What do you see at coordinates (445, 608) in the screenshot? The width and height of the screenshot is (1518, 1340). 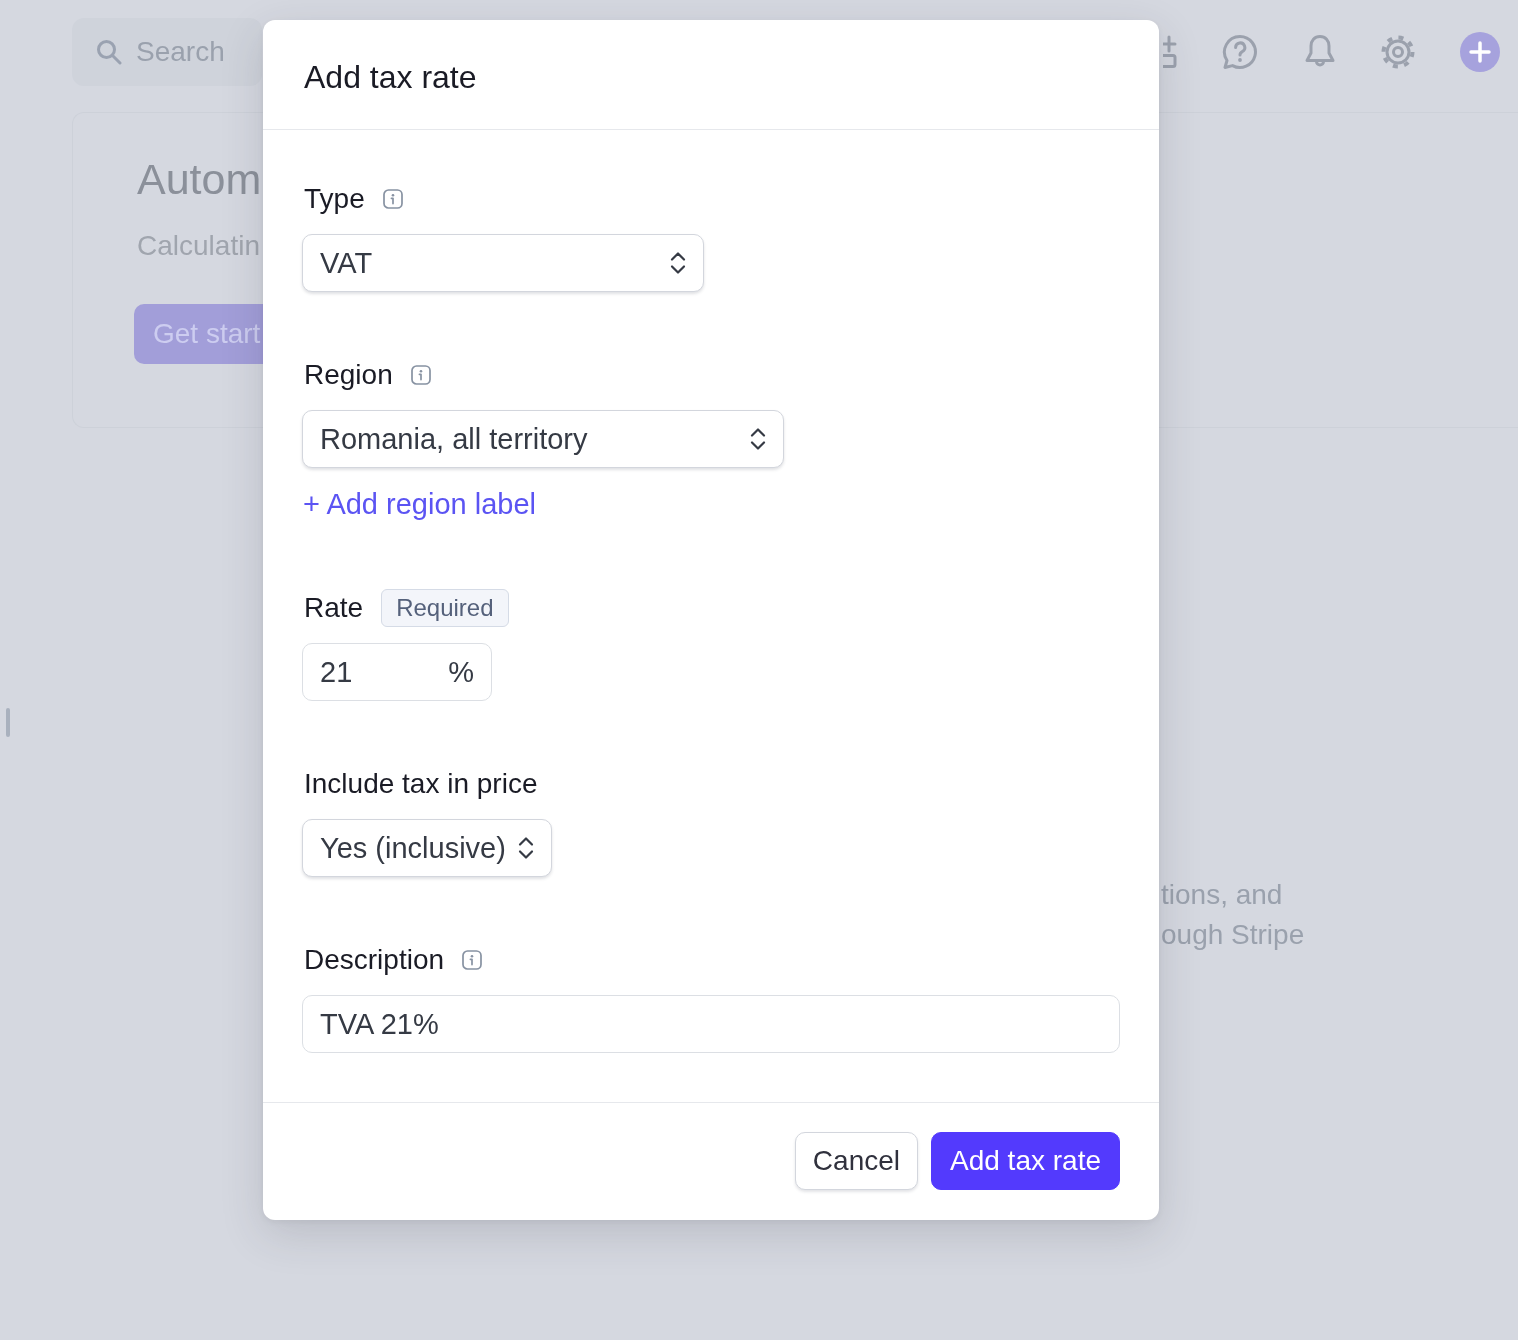 I see `required-badge: Required` at bounding box center [445, 608].